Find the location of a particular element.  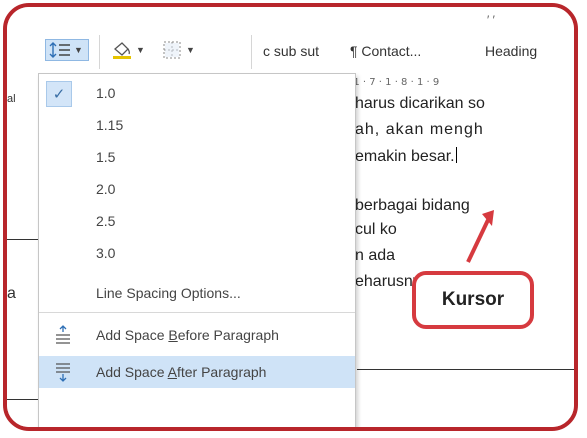

menu-item-add-space-before: Add Space Before Paragraph is located at coordinates (197, 335).